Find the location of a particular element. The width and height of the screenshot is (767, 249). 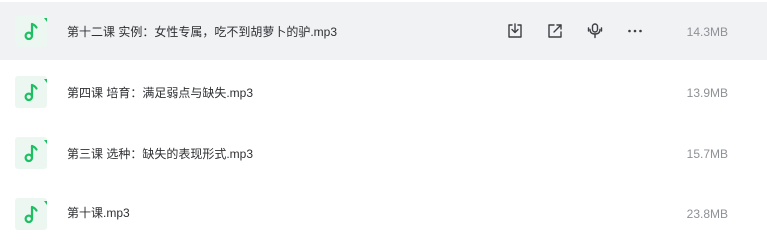

file-size: 15.7MB is located at coordinates (707, 154).